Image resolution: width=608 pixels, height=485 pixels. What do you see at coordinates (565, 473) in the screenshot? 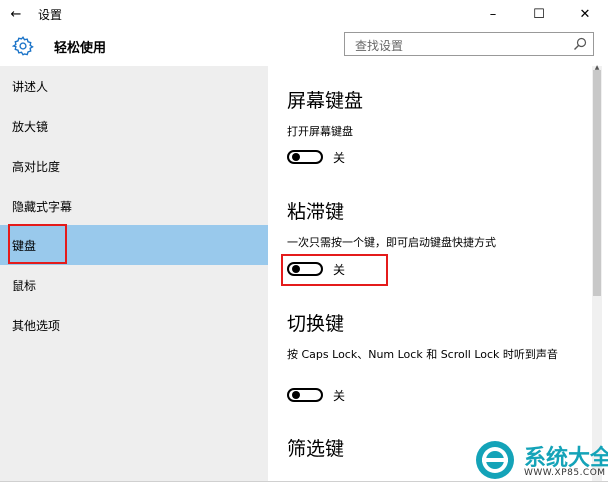
I see `watermark-url: WWW.XP85.COM` at bounding box center [565, 473].